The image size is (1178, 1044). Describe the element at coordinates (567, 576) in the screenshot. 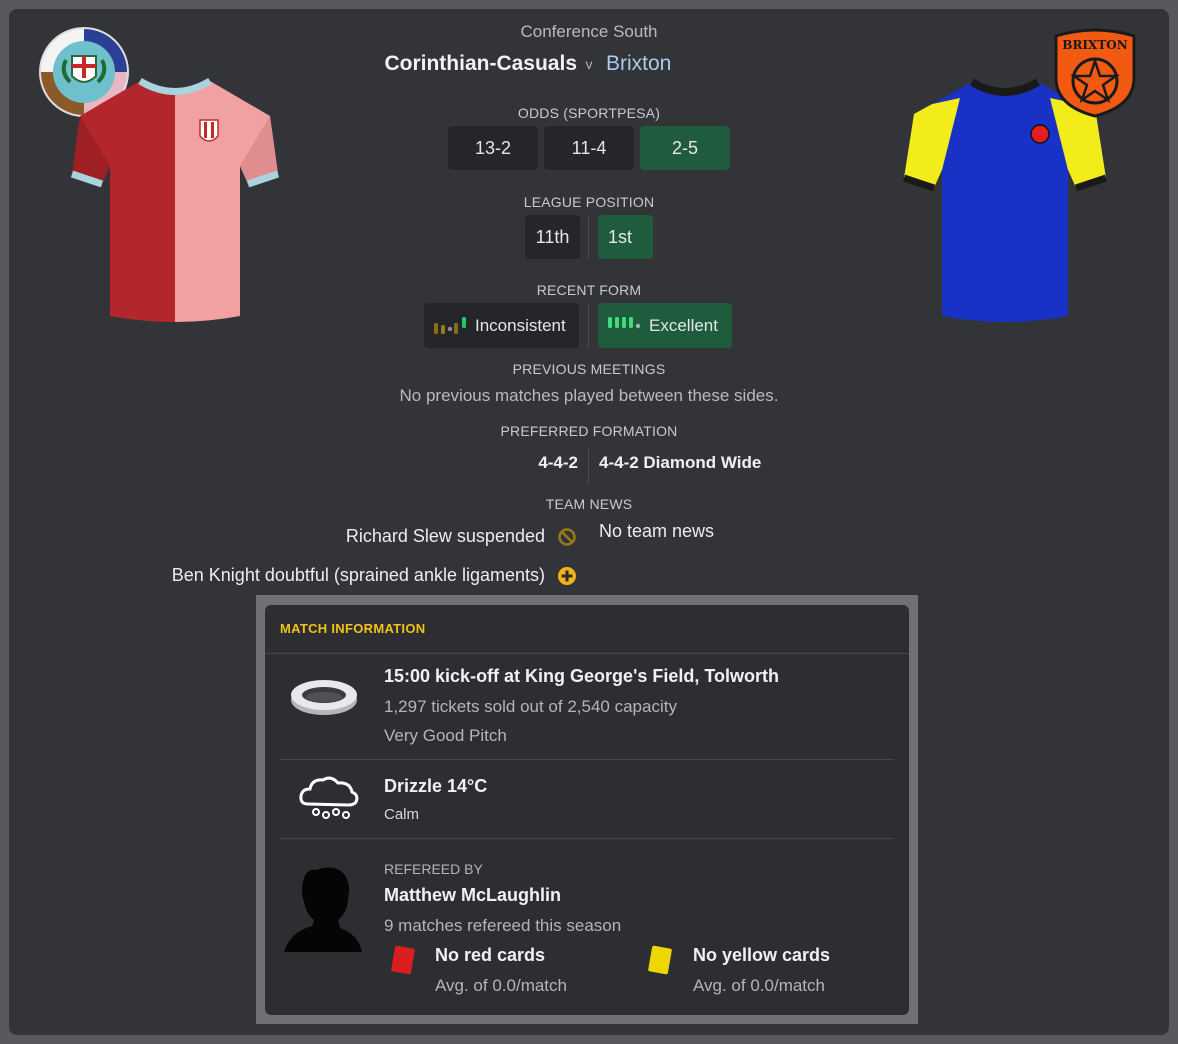

I see `injury-icon` at that location.